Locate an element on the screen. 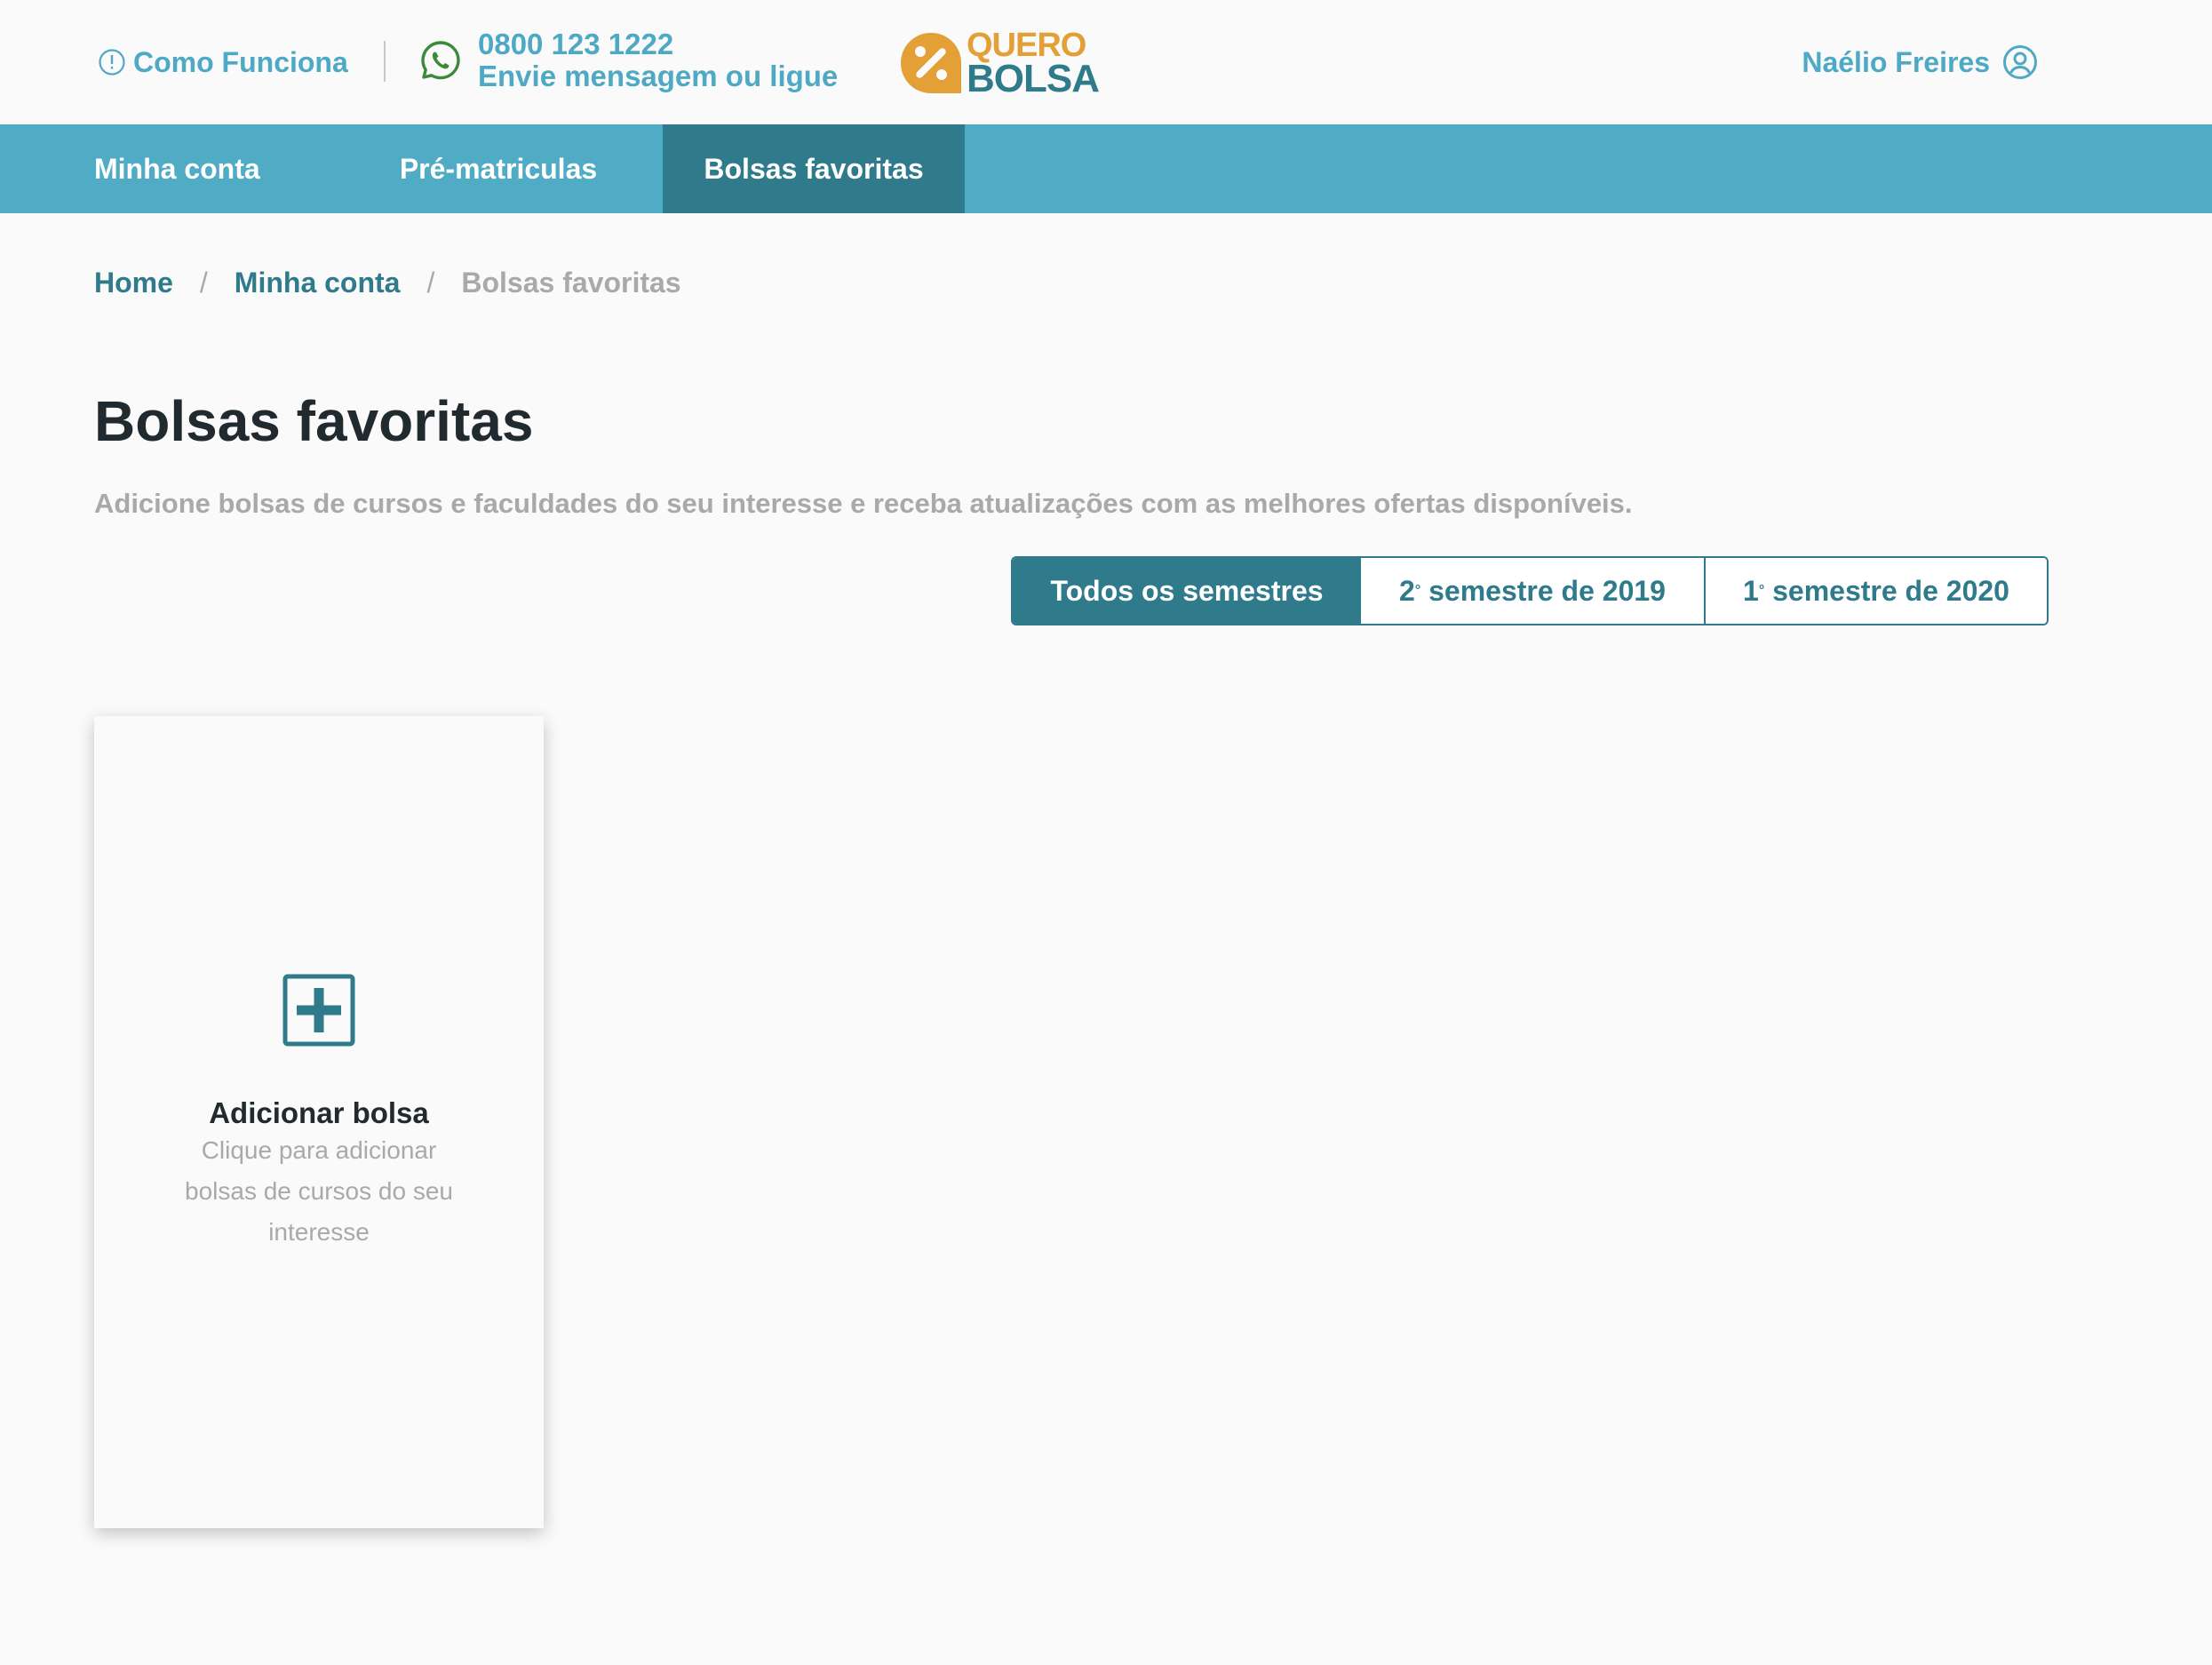 The height and width of the screenshot is (1665, 2212). breadcrumb-current: Bolsas favoritas is located at coordinates (571, 282).